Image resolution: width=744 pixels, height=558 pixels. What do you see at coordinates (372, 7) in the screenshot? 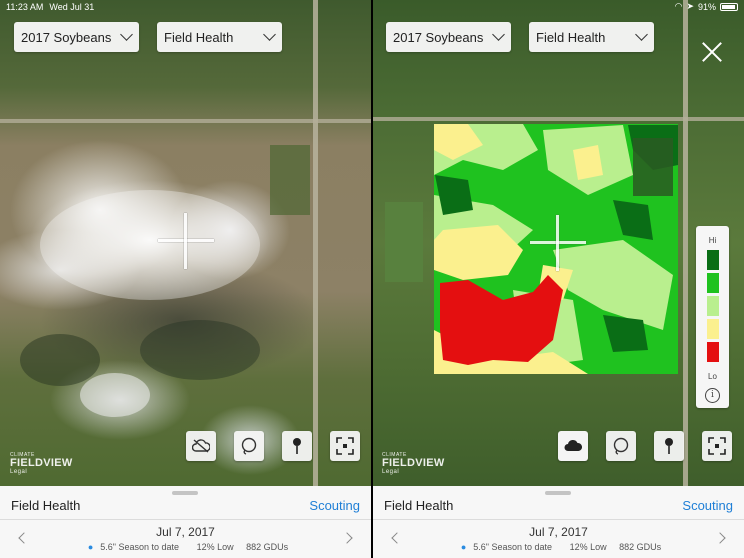
I see `status-bar: 11:23 AM Wed Jul 31 ◠ ➤ 91%` at bounding box center [372, 7].